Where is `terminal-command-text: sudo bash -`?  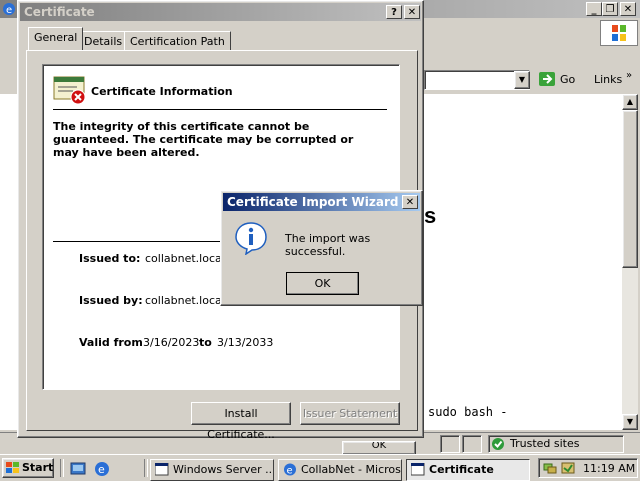
terminal-command-text: sudo bash - is located at coordinates (468, 412).